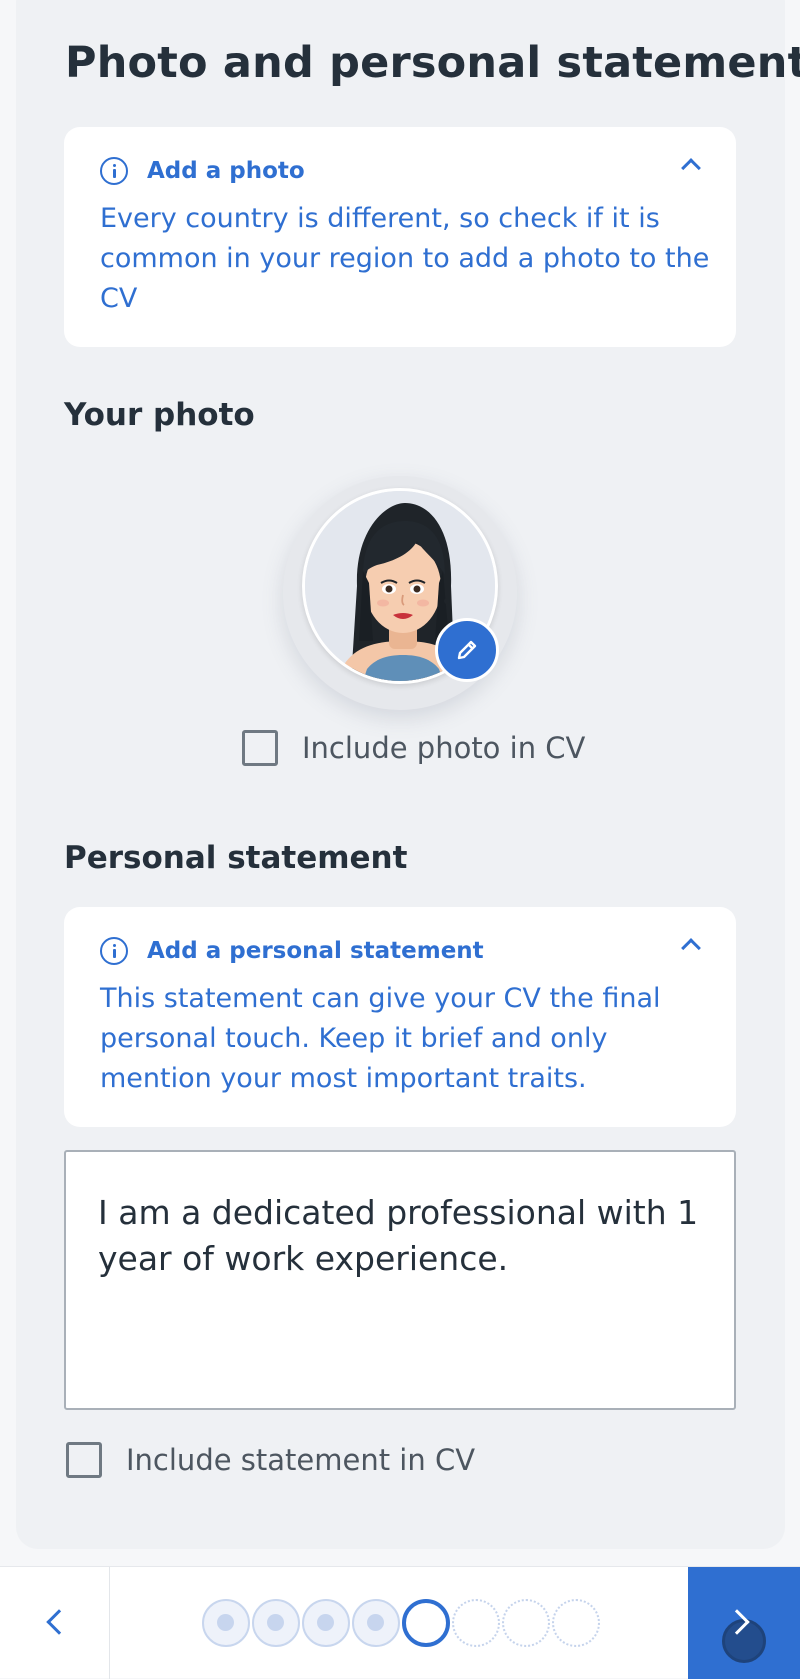 This screenshot has height=1679, width=800. What do you see at coordinates (59, 1622) in the screenshot?
I see `chevron-left-icon` at bounding box center [59, 1622].